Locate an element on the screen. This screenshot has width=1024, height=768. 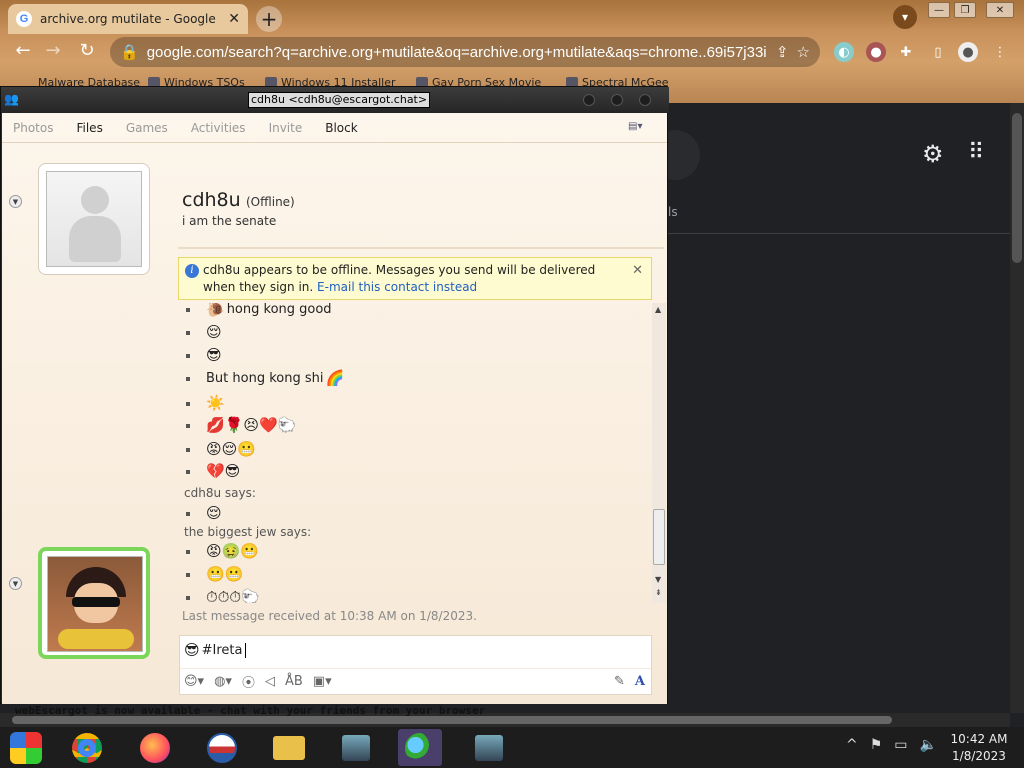
new-tab-button: + is located at coordinates (269, 19).